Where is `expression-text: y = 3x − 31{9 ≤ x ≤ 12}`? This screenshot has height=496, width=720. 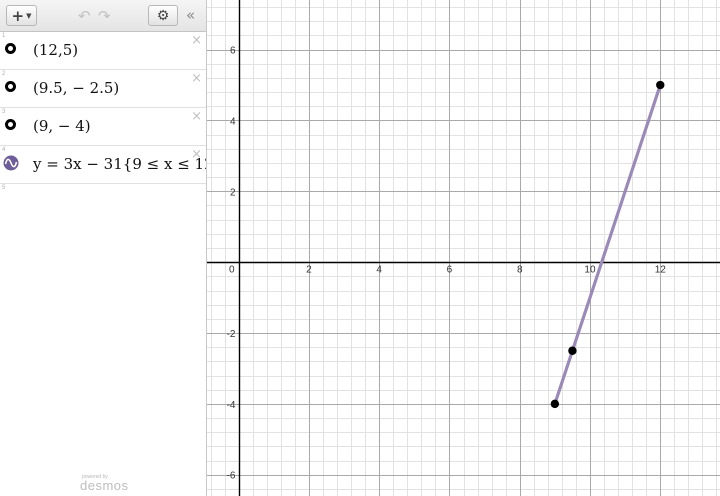 expression-text: y = 3x − 31{9 ≤ x ≤ 12} is located at coordinates (119, 164).